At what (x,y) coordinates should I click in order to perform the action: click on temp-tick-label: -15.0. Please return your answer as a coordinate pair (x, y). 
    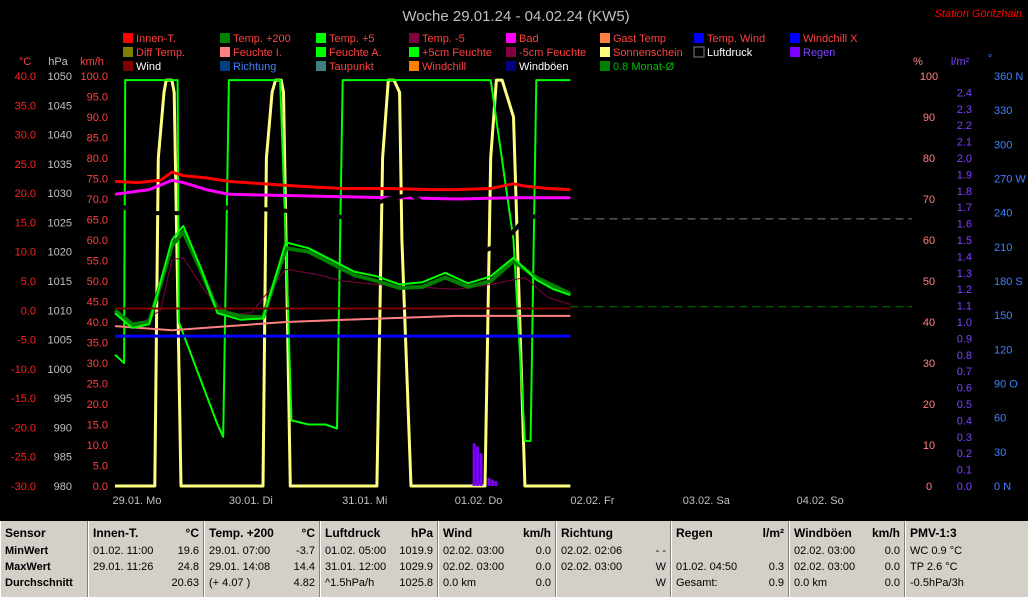
    Looking at the image, I should click on (23, 399).